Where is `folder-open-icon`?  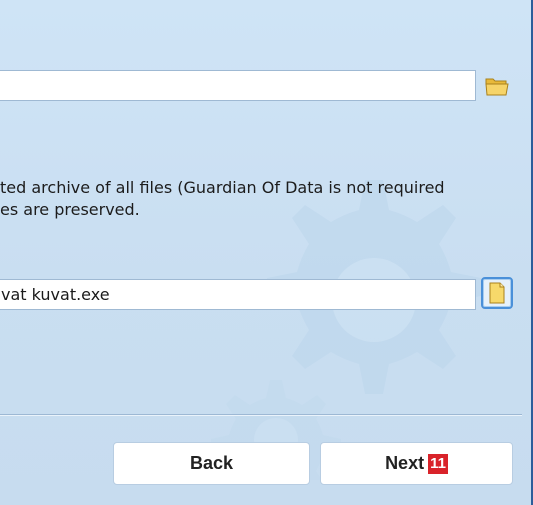 folder-open-icon is located at coordinates (497, 87).